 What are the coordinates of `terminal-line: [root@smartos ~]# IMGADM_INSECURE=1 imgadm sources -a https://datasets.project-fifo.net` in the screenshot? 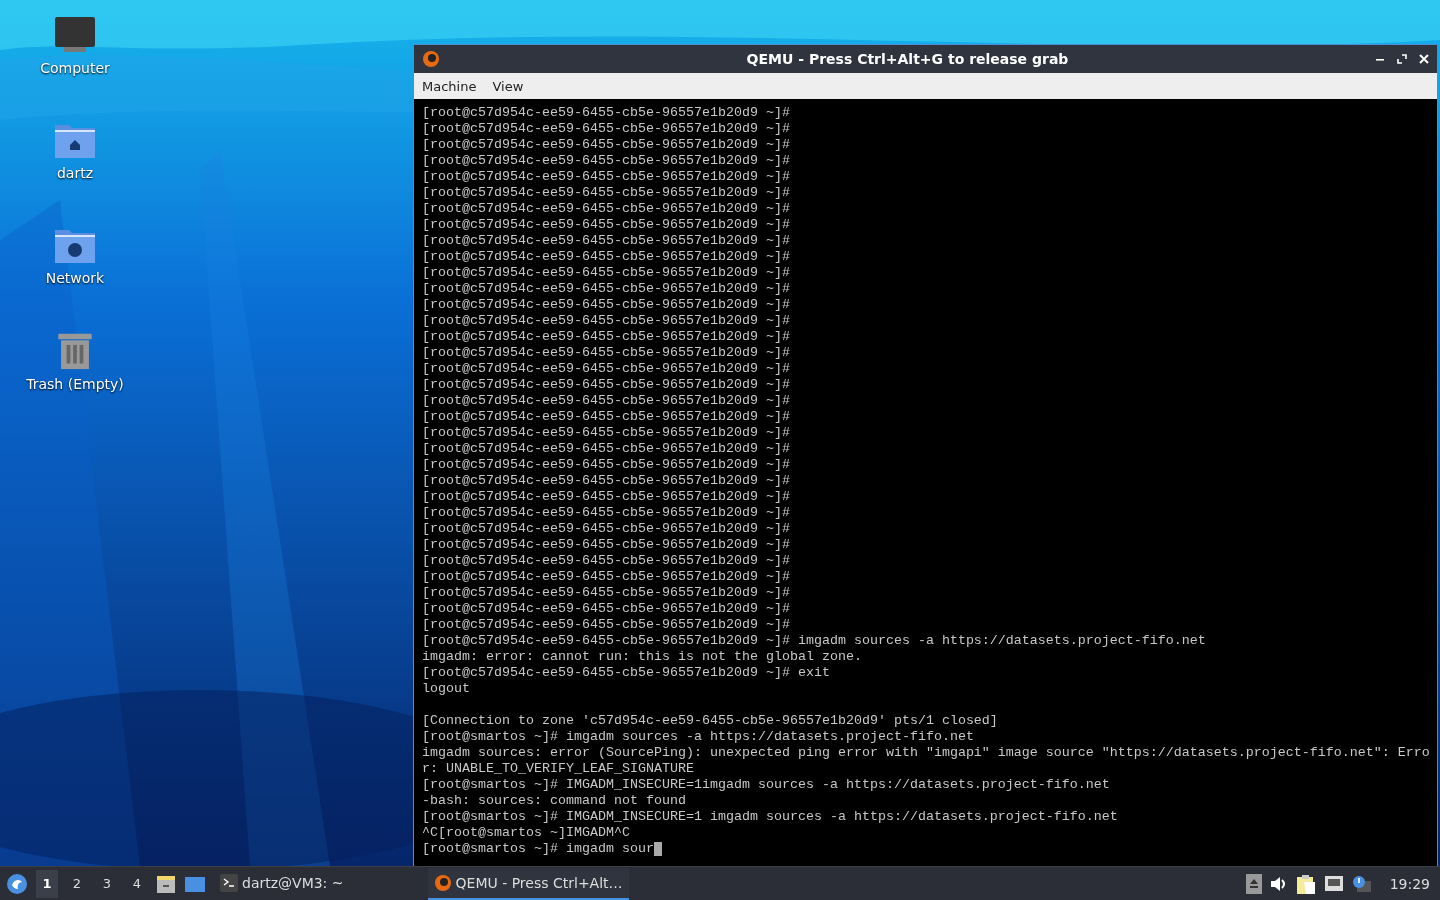 It's located at (770, 817).